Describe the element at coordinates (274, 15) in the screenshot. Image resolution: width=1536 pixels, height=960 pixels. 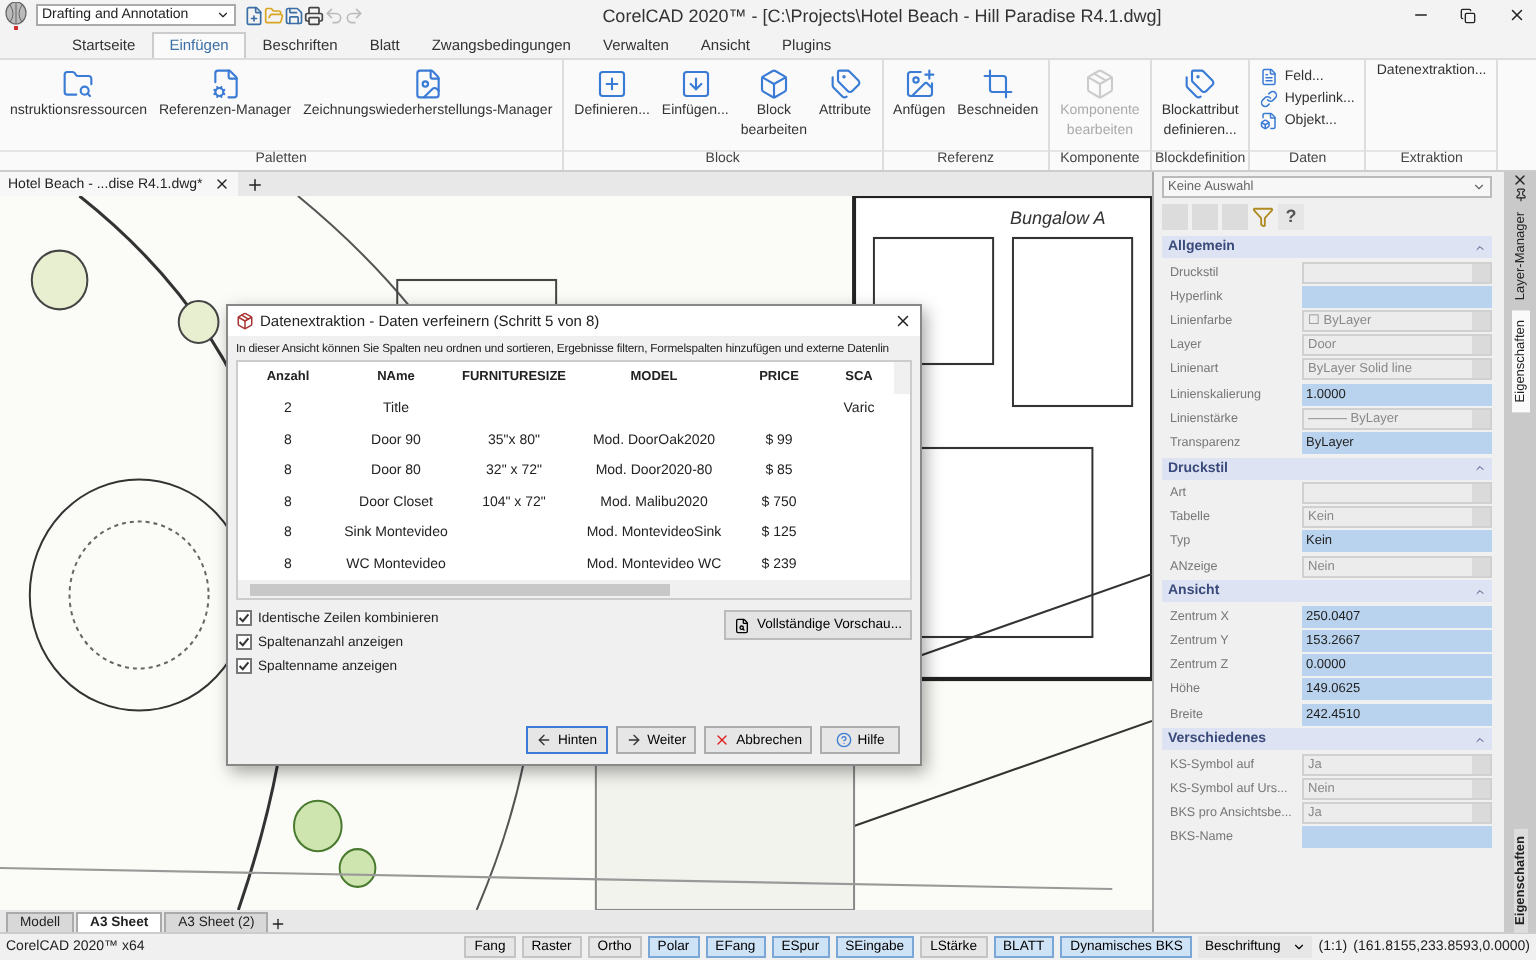
I see `open-folder-icon` at that location.